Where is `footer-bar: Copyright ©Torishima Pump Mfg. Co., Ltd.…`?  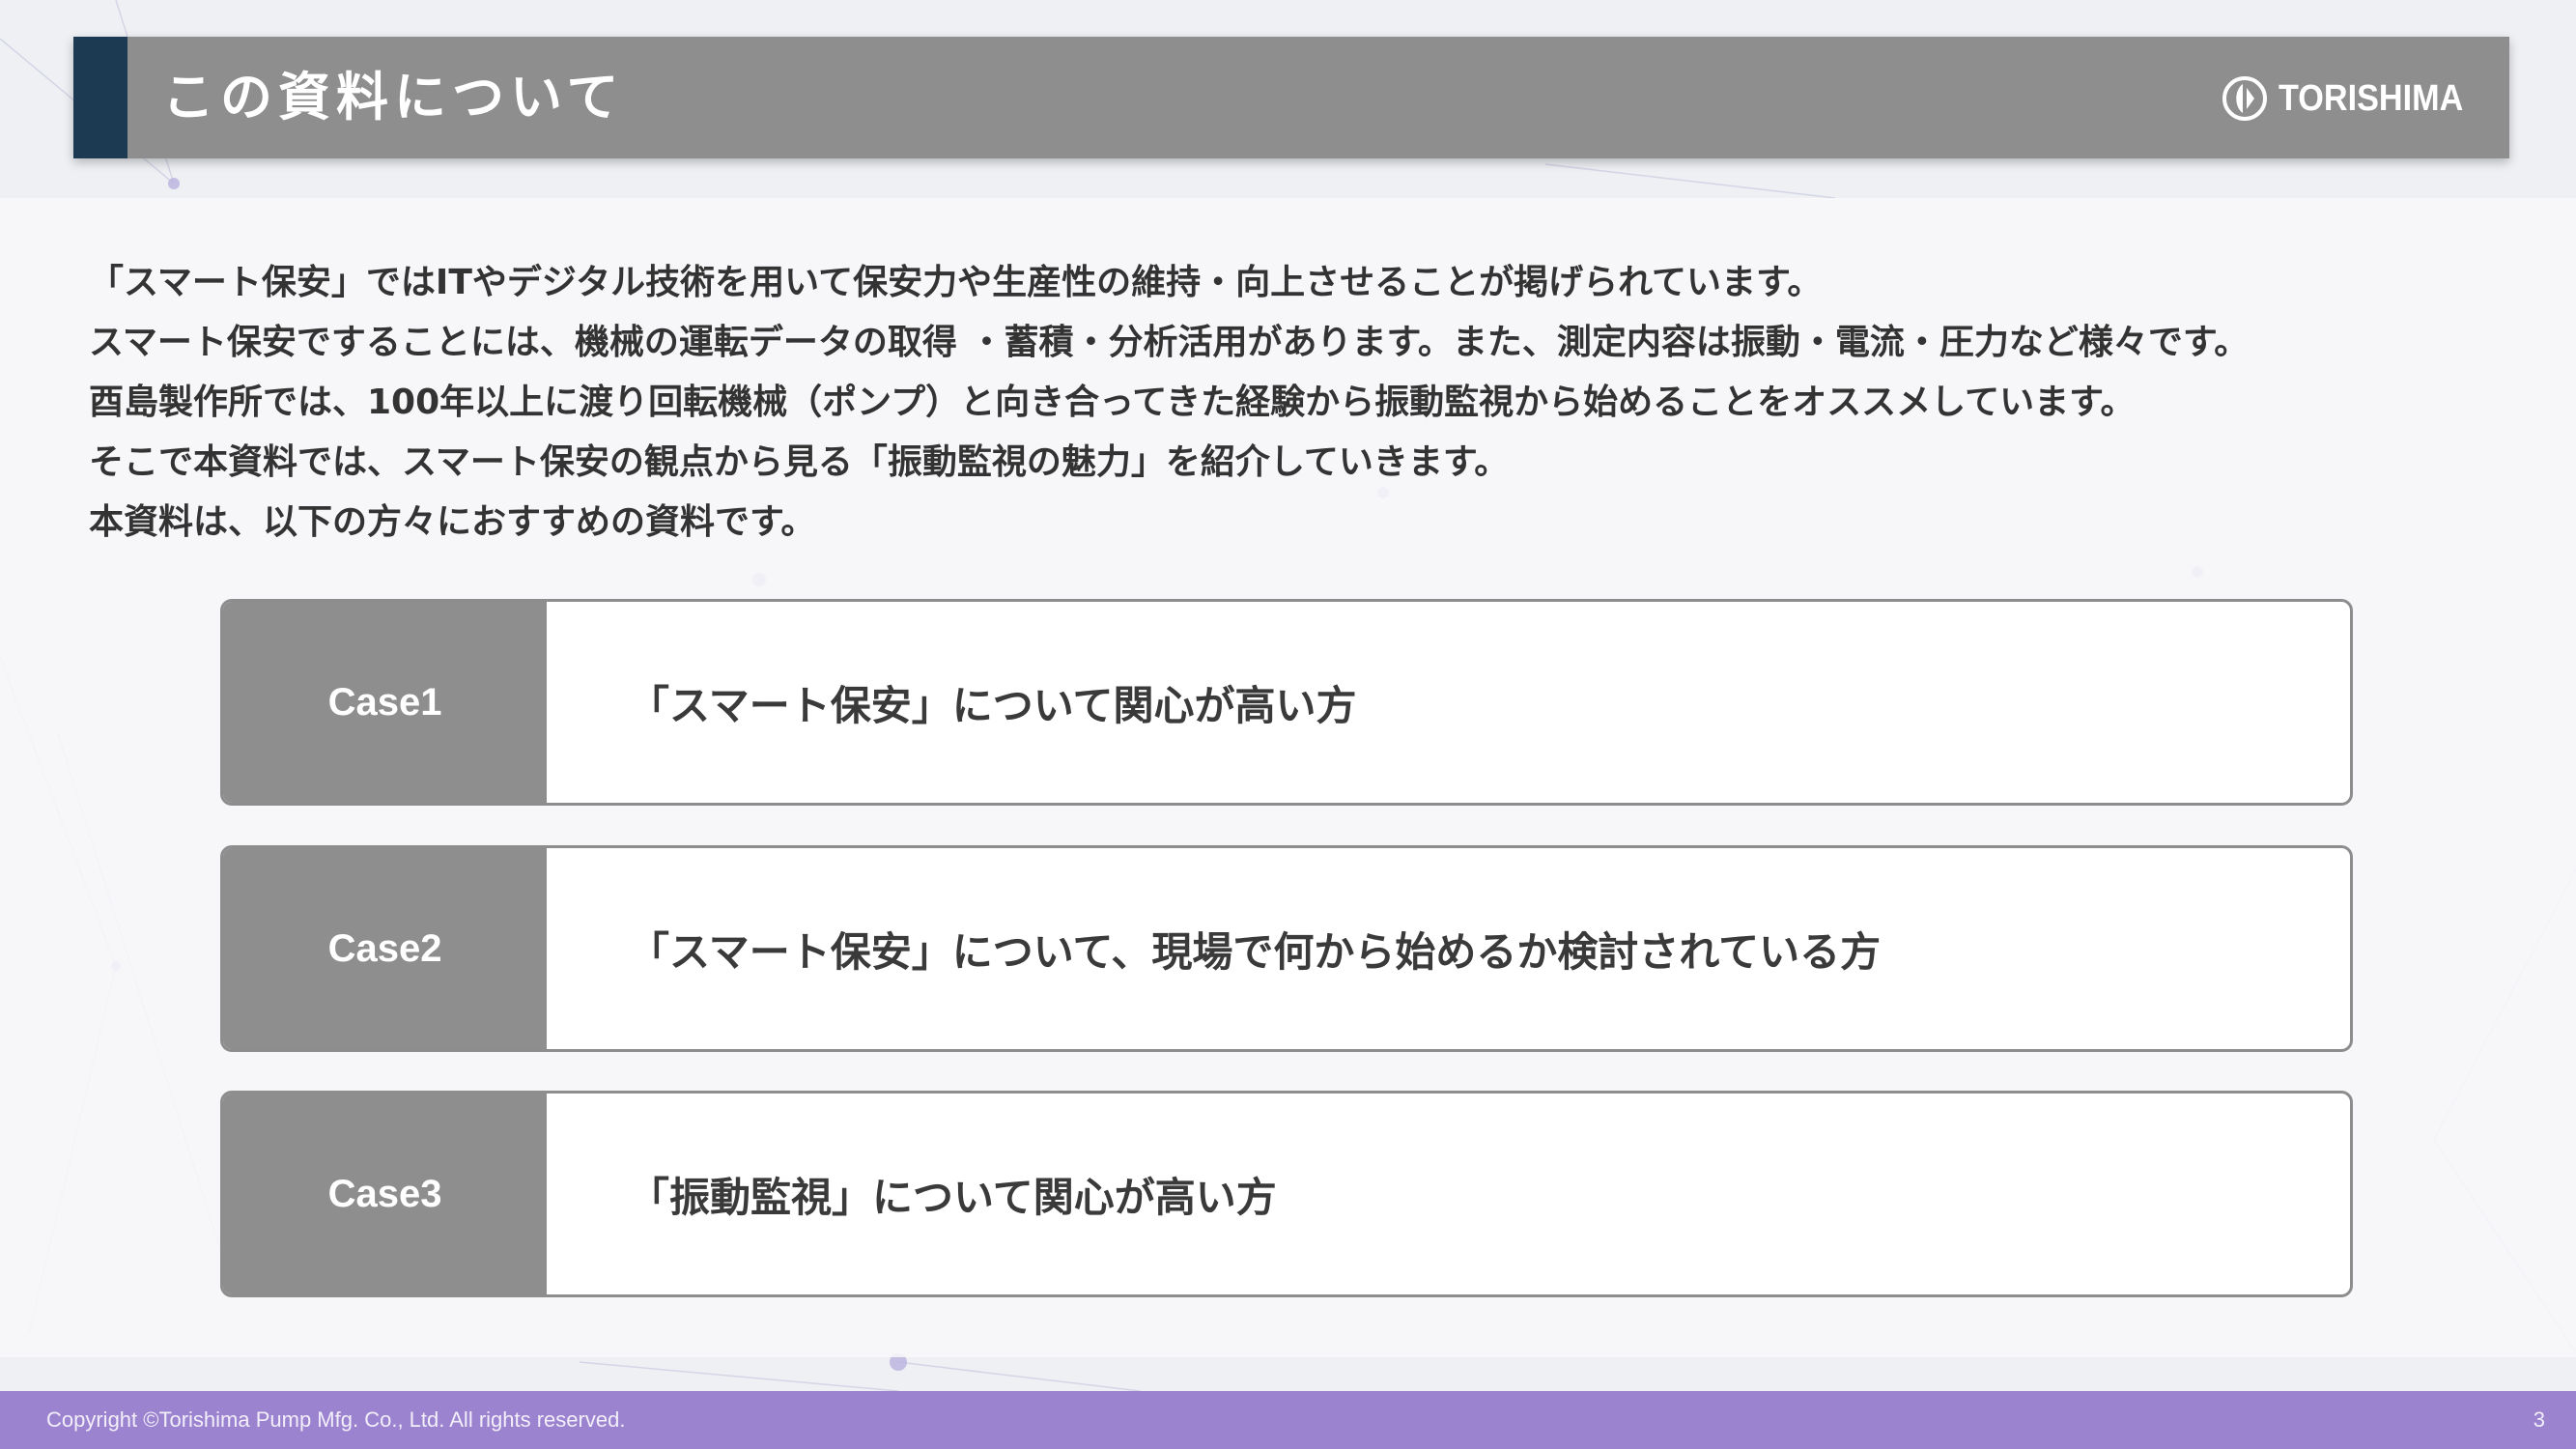 footer-bar: Copyright ©Torishima Pump Mfg. Co., Ltd.… is located at coordinates (1288, 1420).